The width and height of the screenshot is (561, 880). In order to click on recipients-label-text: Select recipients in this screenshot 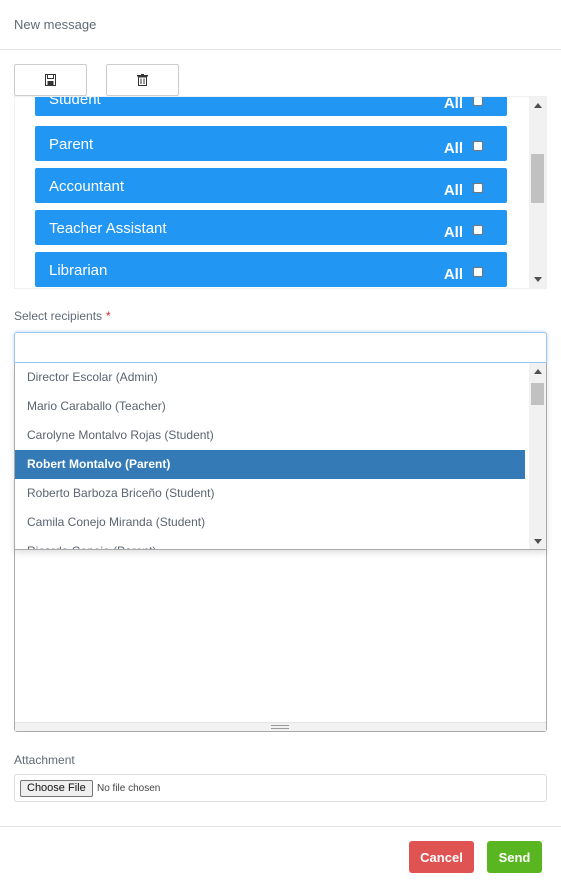, I will do `click(58, 316)`.